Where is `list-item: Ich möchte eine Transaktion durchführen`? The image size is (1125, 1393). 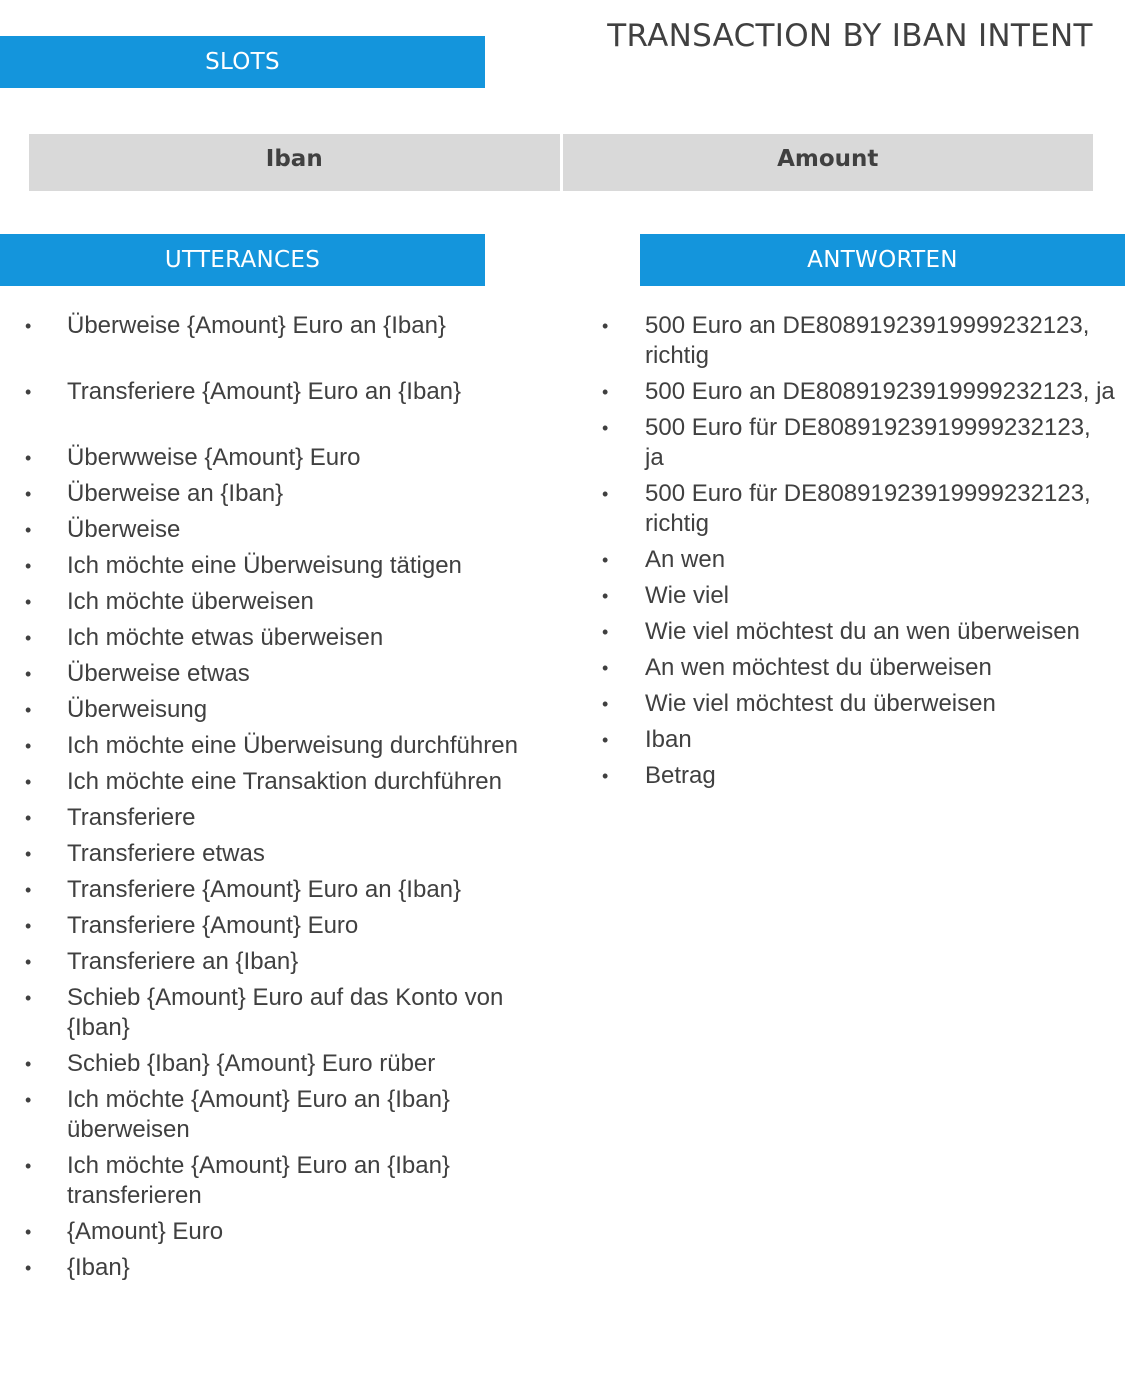 list-item: Ich möchte eine Transaktion durchführen is located at coordinates (281, 782).